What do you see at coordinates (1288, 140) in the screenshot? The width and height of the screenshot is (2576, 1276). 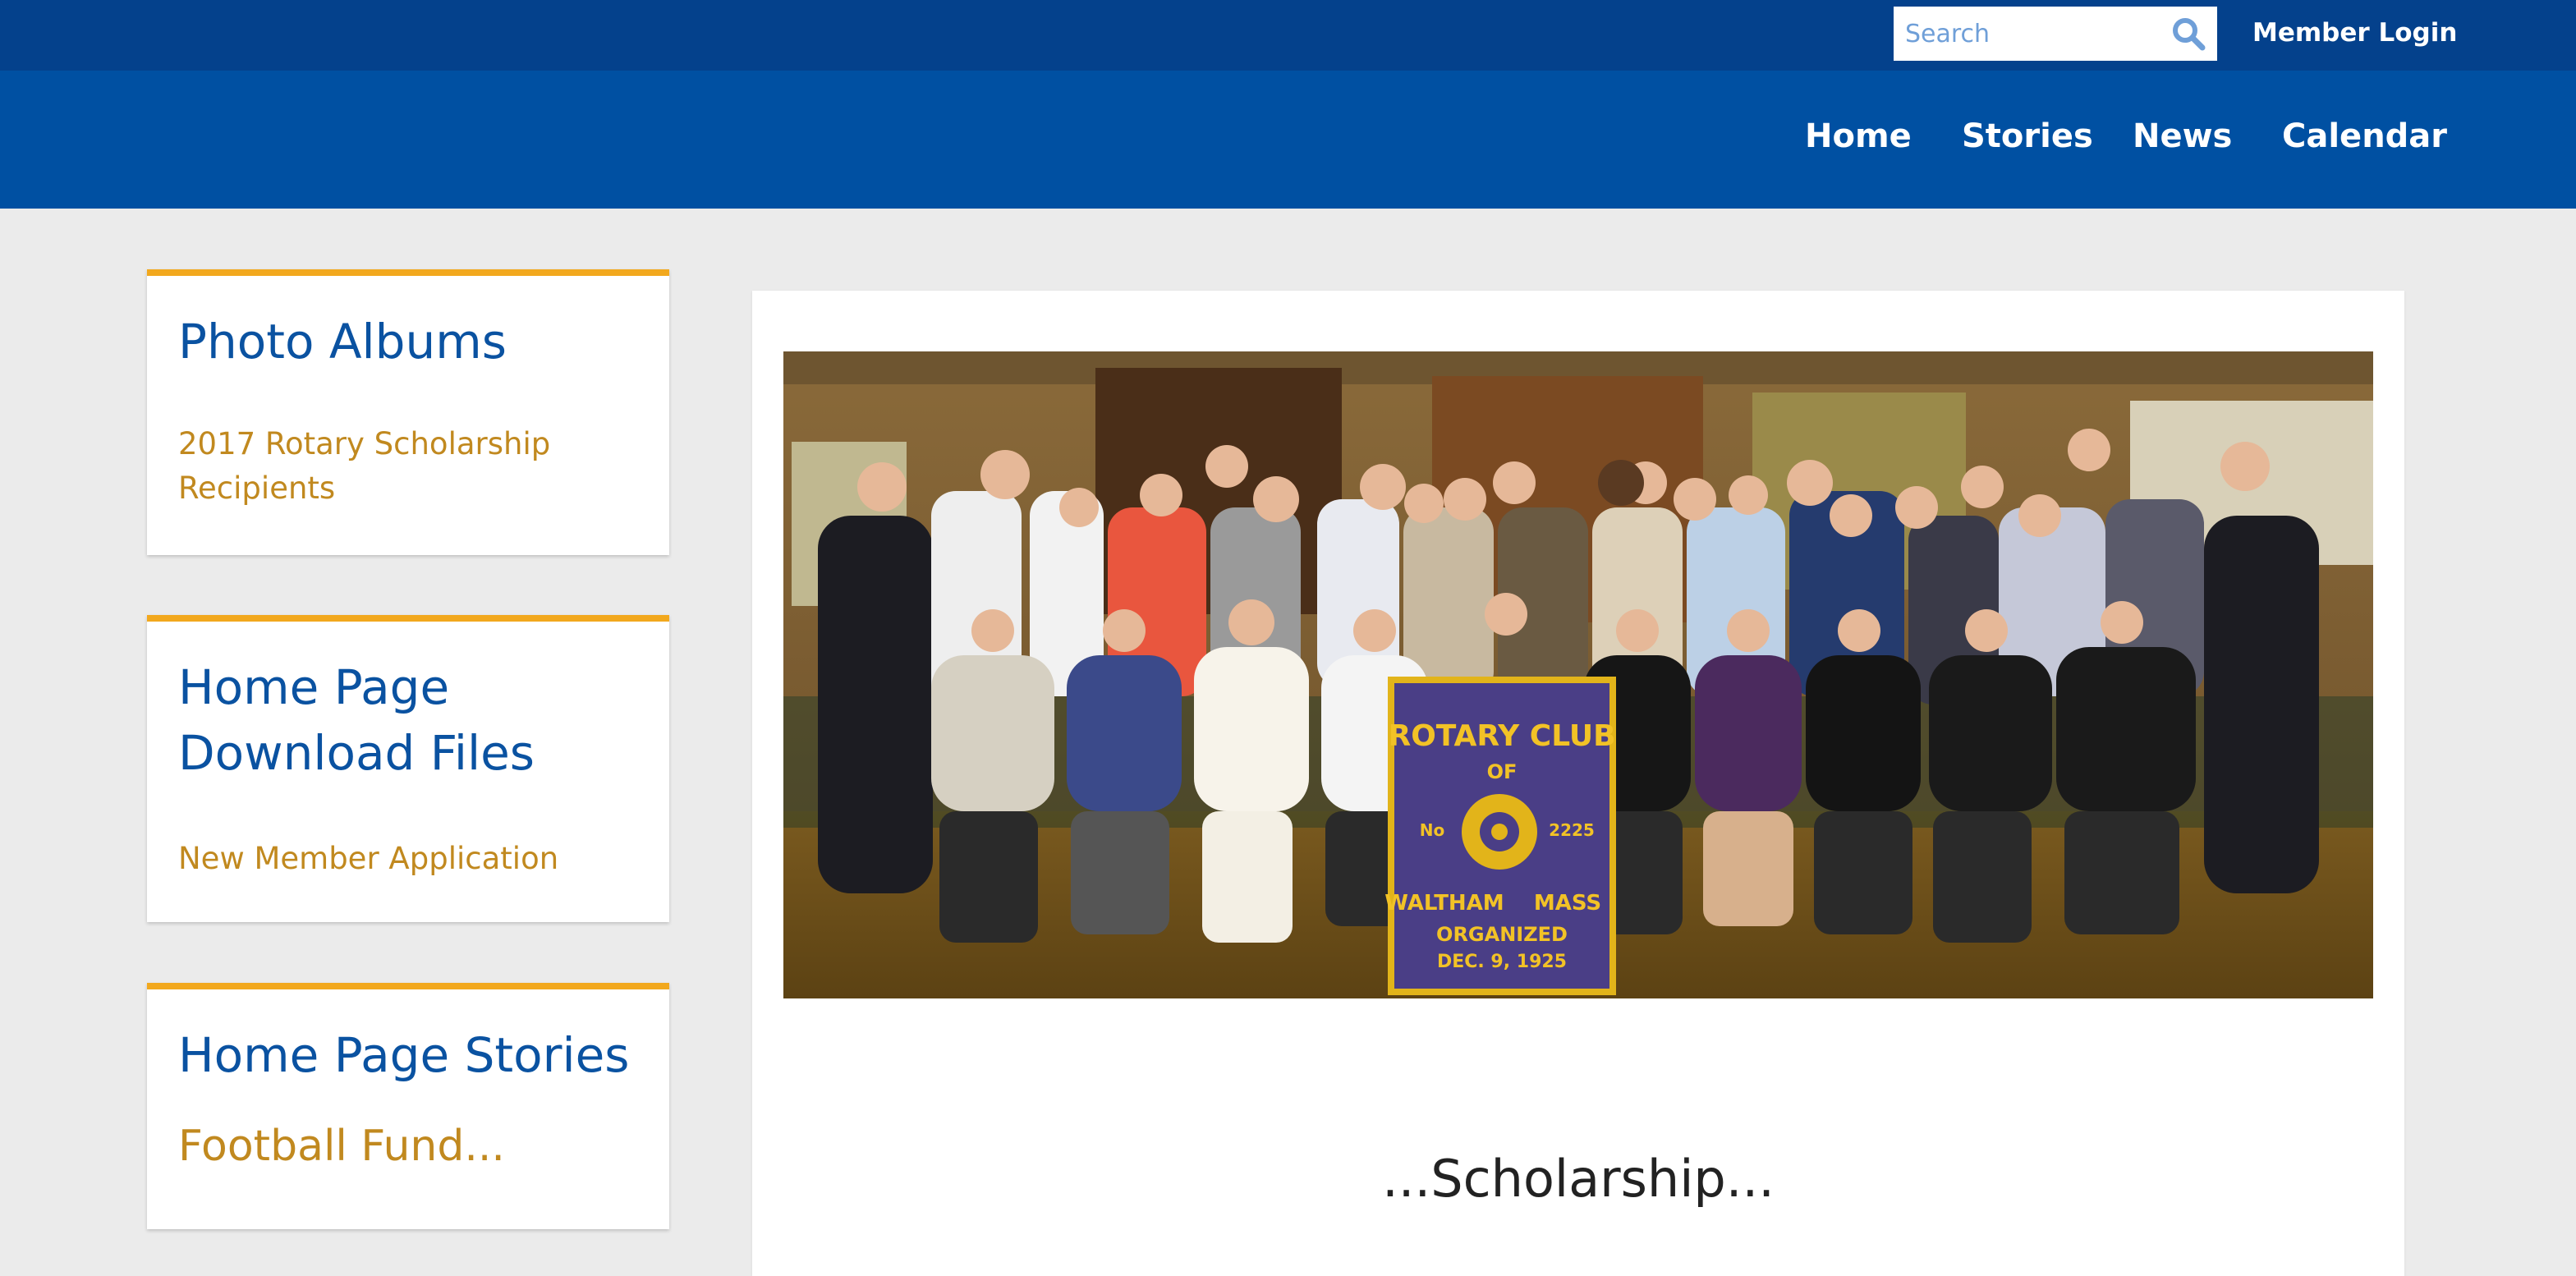 I see `main-nav: Home Stories News Calendar` at bounding box center [1288, 140].